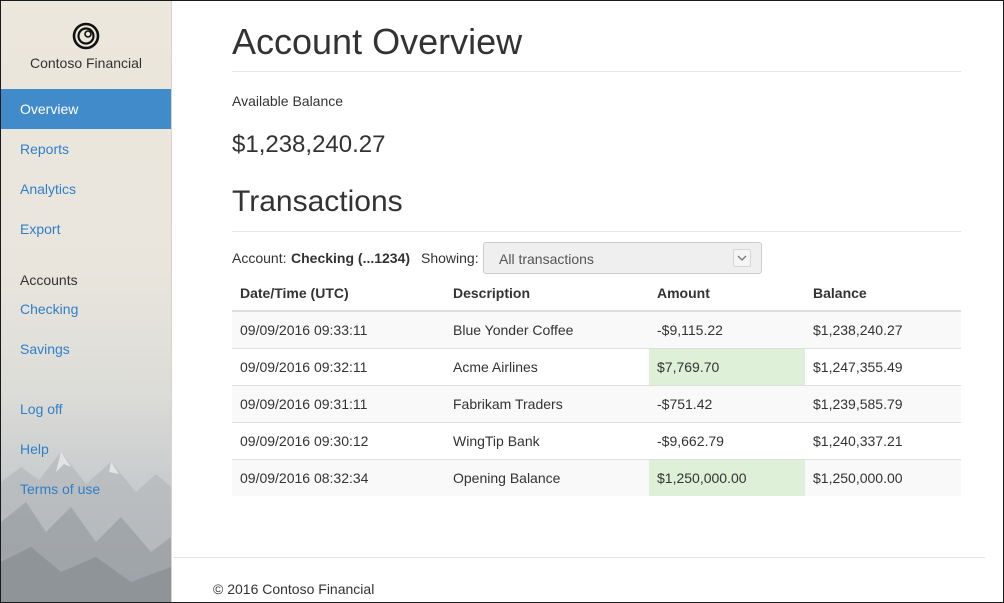 This screenshot has height=603, width=1004. I want to click on sidebar-item-export: Export, so click(86, 229).